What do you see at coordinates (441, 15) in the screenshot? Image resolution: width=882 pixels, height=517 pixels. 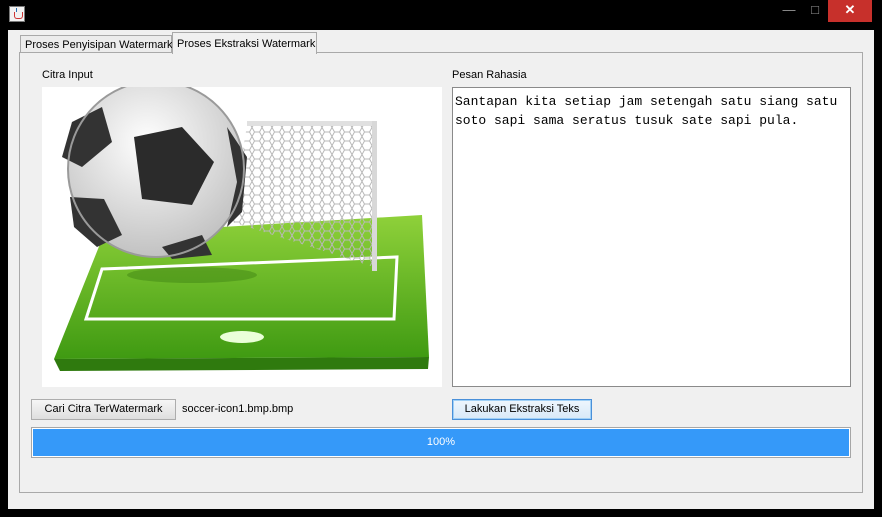 I see `title-bar: — □ ✕` at bounding box center [441, 15].